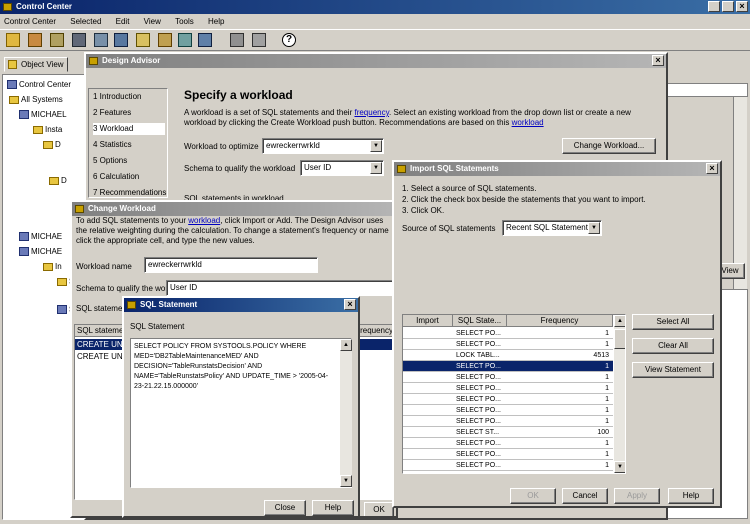 Image resolution: width=750 pixels, height=524 pixels. What do you see at coordinates (85, 22) in the screenshot?
I see `menu-selected: Selected` at bounding box center [85, 22].